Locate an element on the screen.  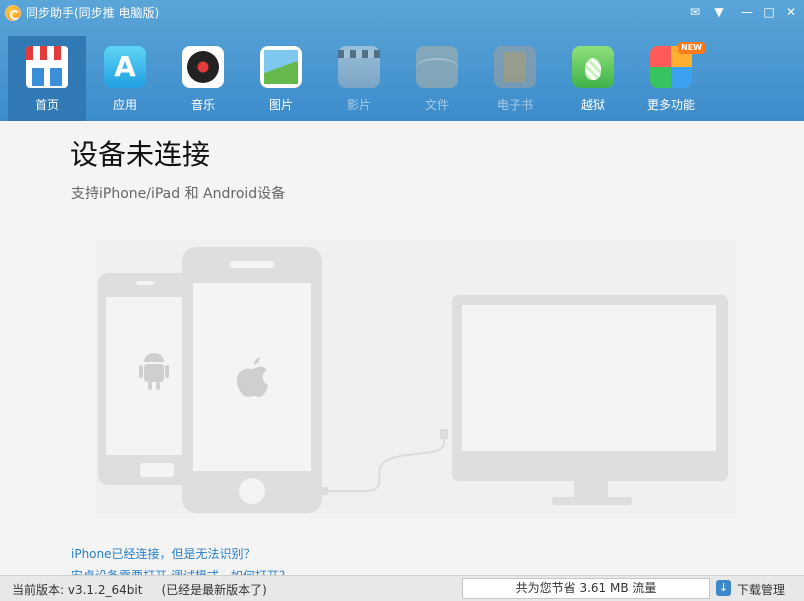
computer-monitor-icon is located at coordinates (590, 400).